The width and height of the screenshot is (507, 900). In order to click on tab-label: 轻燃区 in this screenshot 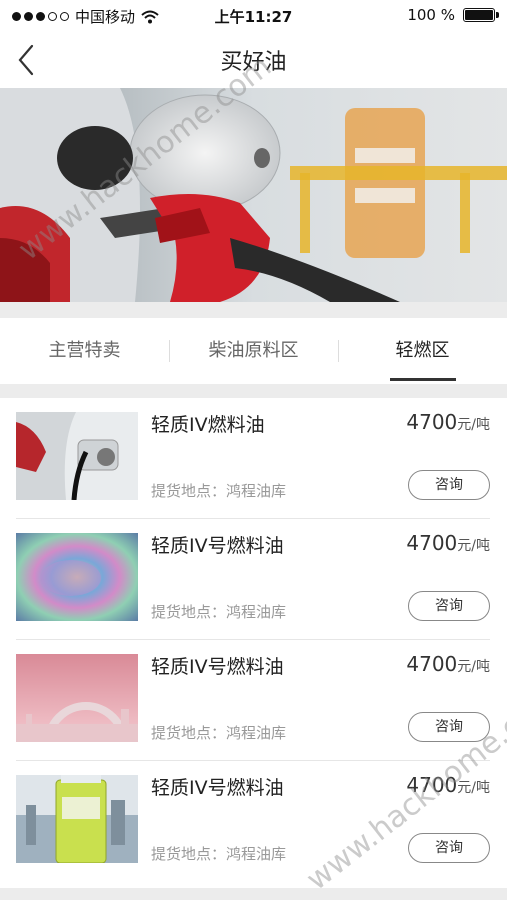, I will do `click(422, 350)`.